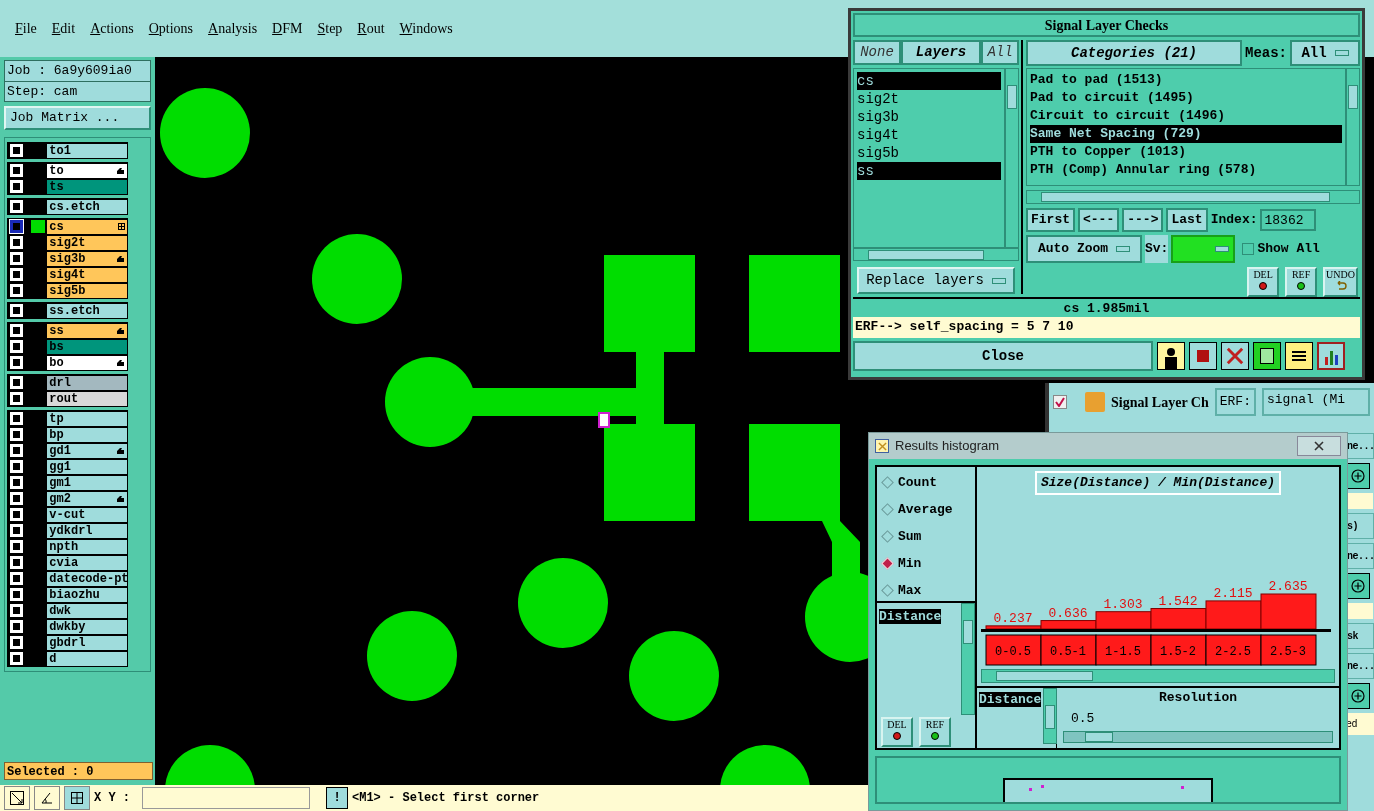 The image size is (1374, 811). Describe the element at coordinates (1171, 356) in the screenshot. I see `person-icon` at that location.